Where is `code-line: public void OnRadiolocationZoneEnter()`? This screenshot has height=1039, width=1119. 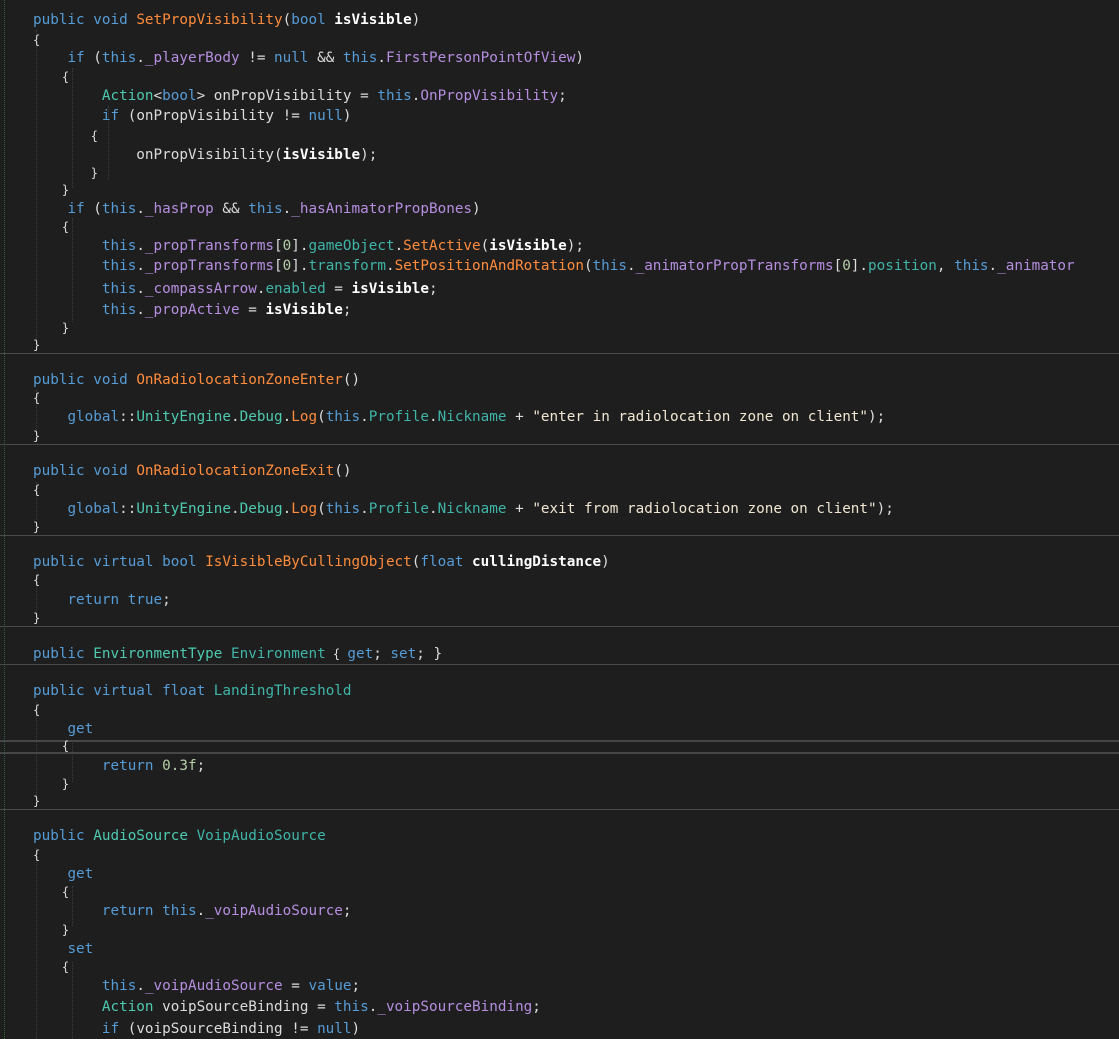 code-line: public void OnRadiolocationZoneEnter() is located at coordinates (196, 380).